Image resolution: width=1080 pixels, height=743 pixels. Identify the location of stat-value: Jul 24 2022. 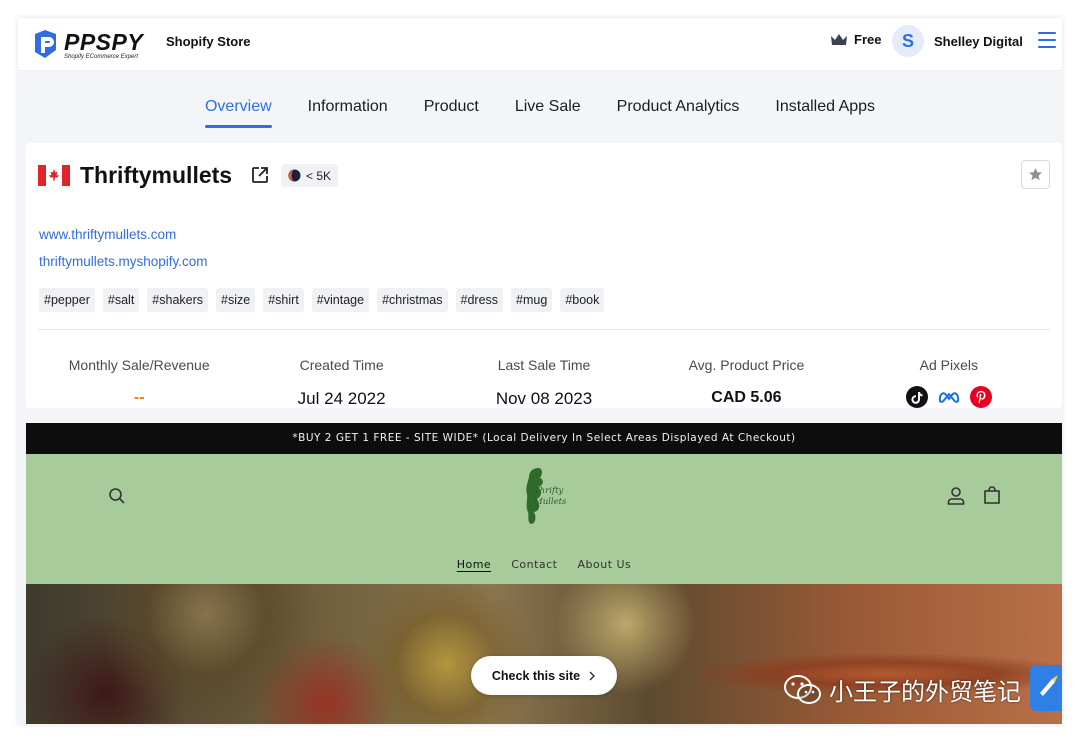
(341, 398).